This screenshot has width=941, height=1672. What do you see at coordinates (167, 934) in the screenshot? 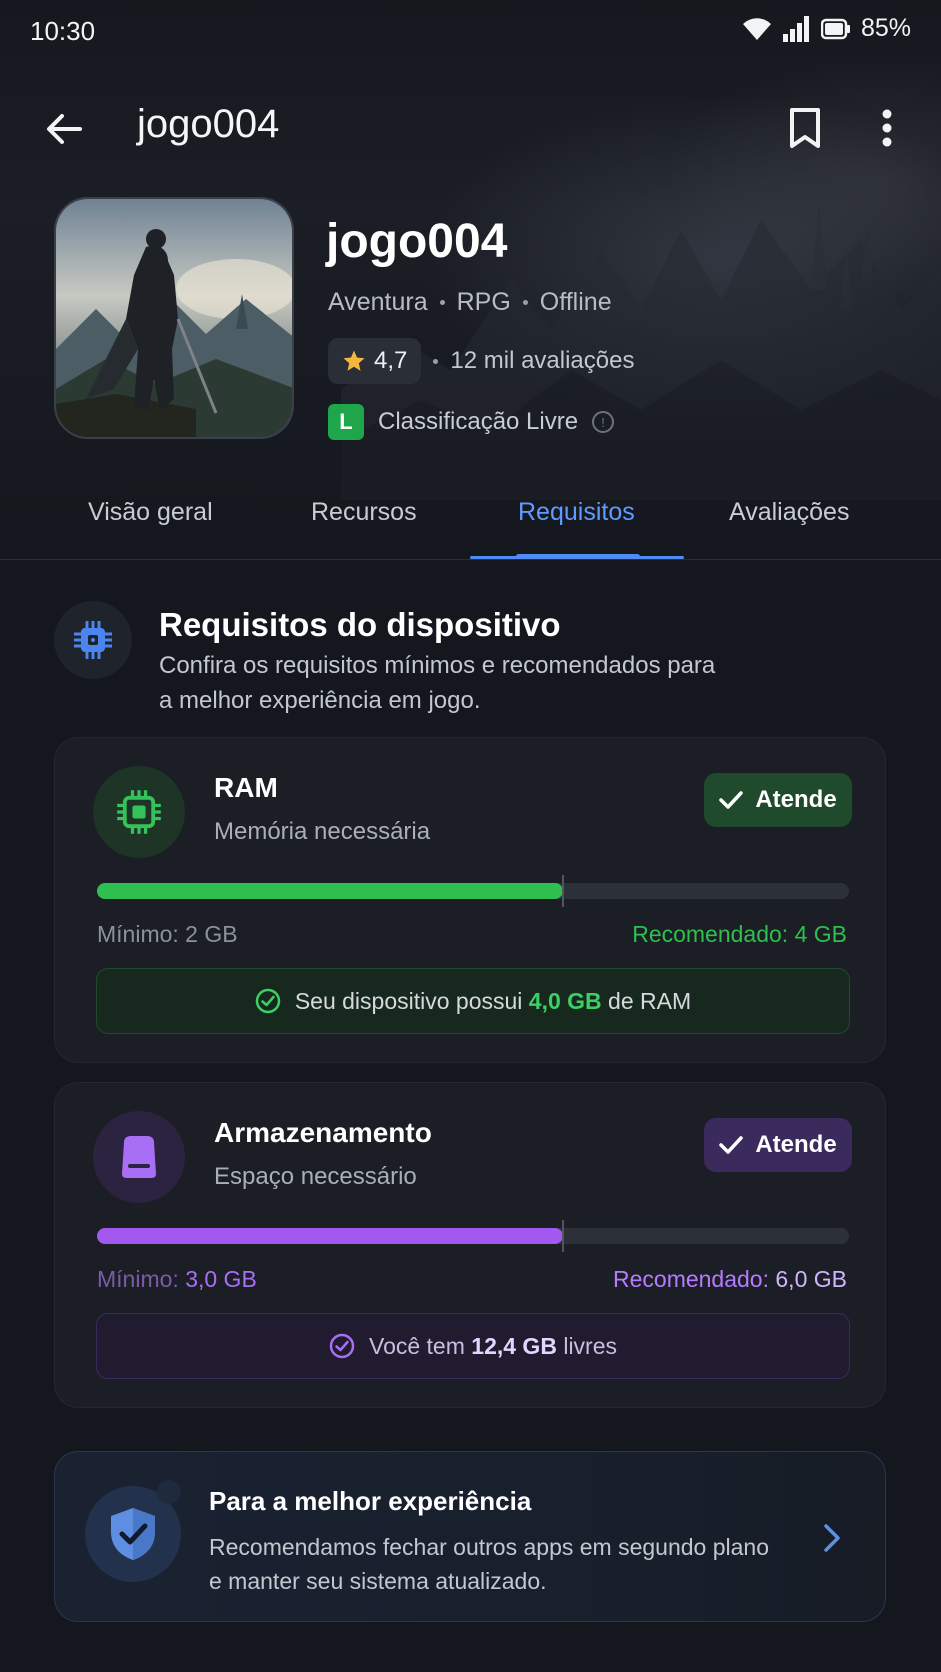
I see `ram-min-label: Mínimo: 2 GB` at bounding box center [167, 934].